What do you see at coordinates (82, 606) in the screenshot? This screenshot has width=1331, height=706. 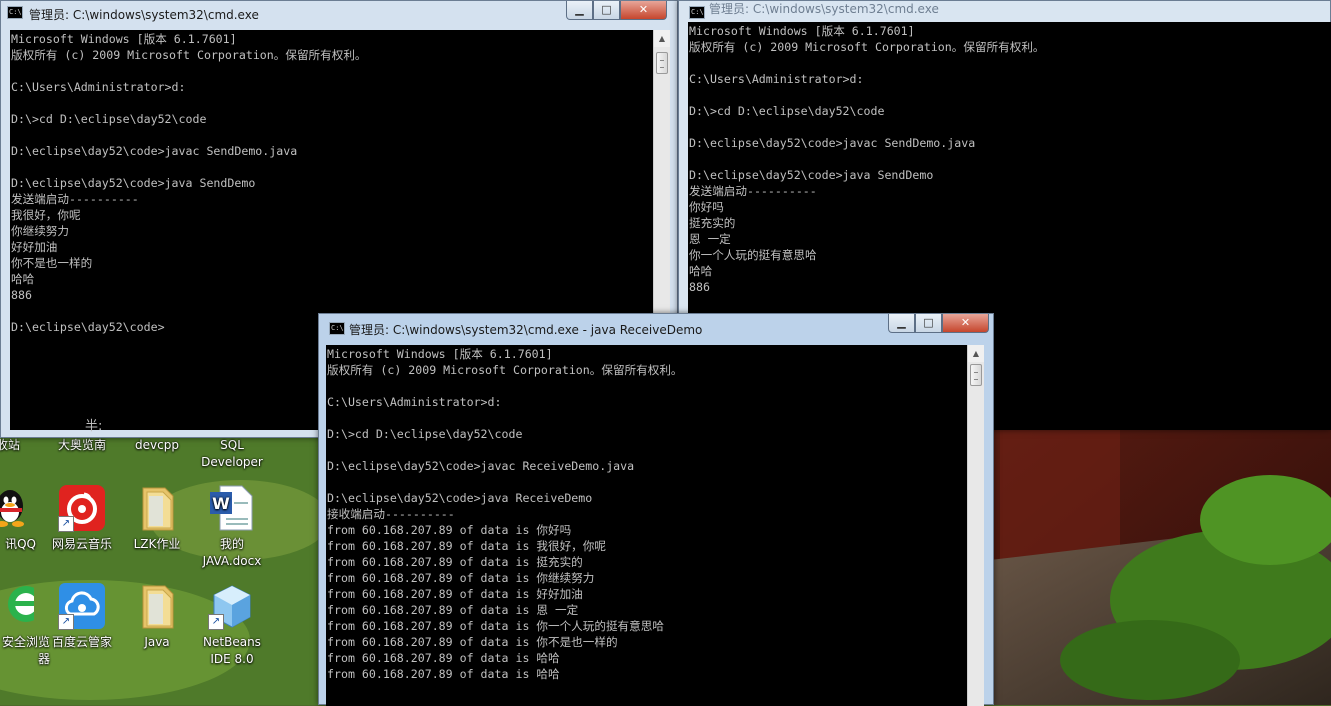 I see `baidu-cloud-icon: ↗` at bounding box center [82, 606].